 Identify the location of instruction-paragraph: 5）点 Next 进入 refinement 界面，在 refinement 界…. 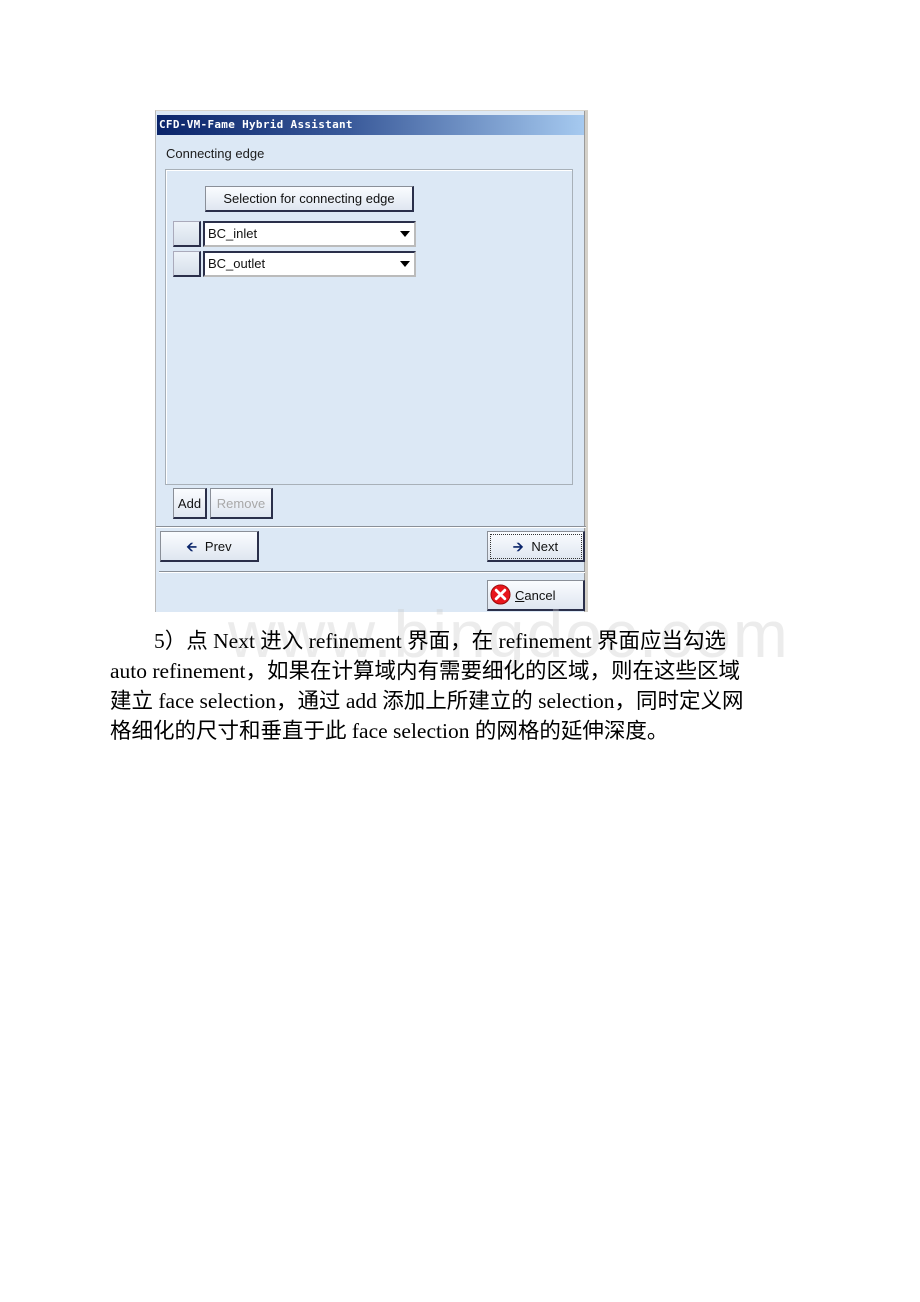
(452, 686).